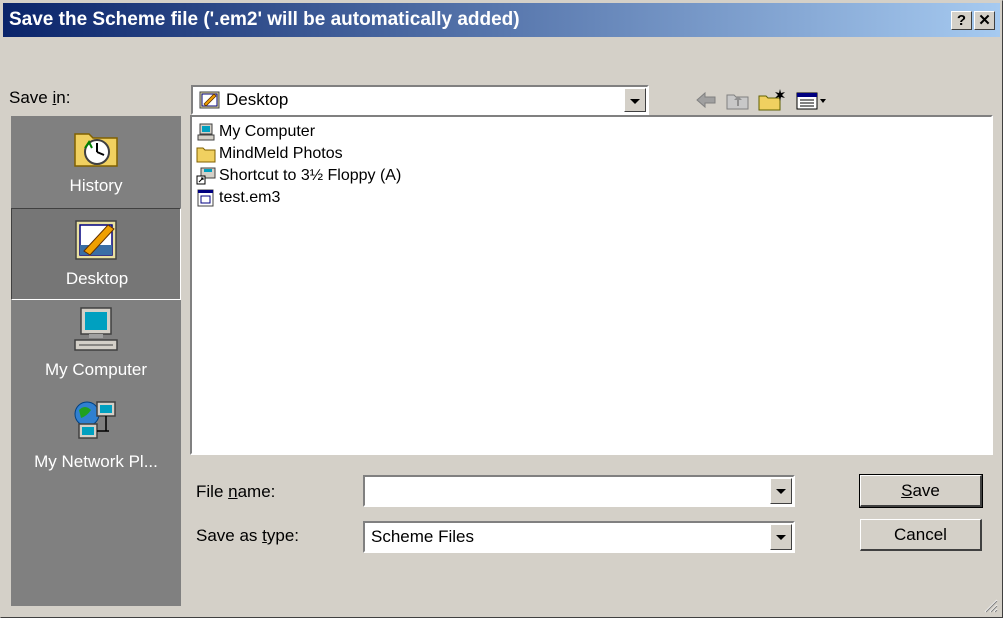 The height and width of the screenshot is (618, 1003). Describe the element at coordinates (40, 97) in the screenshot. I see `save-in-label: Save in:` at that location.